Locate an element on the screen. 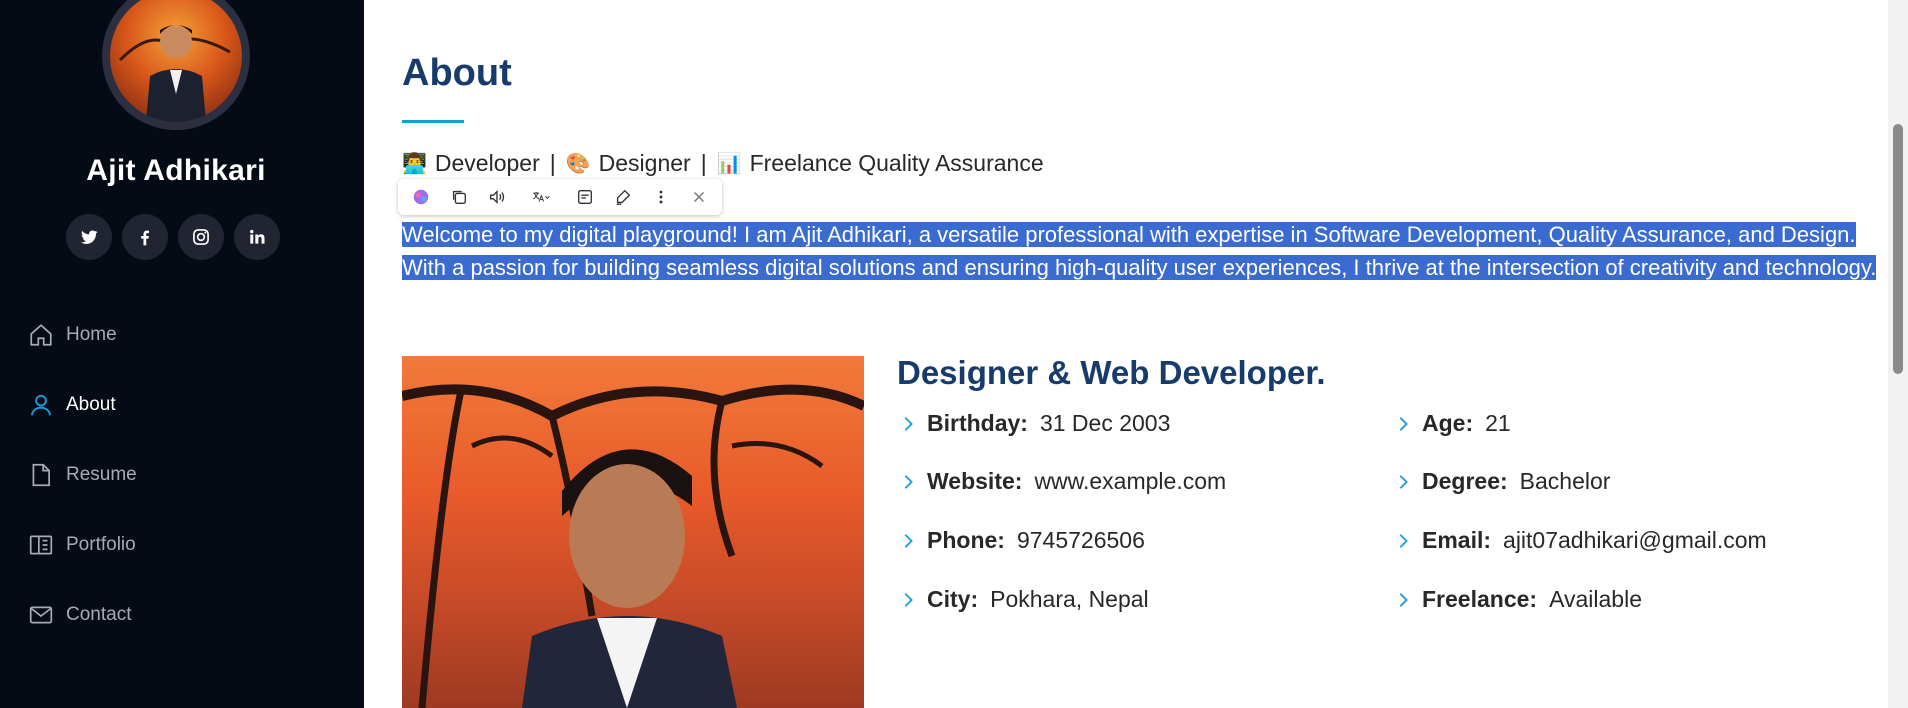 This screenshot has height=708, width=1908. info-item-city: City: Pokhara, Nepal is located at coordinates (1024, 599).